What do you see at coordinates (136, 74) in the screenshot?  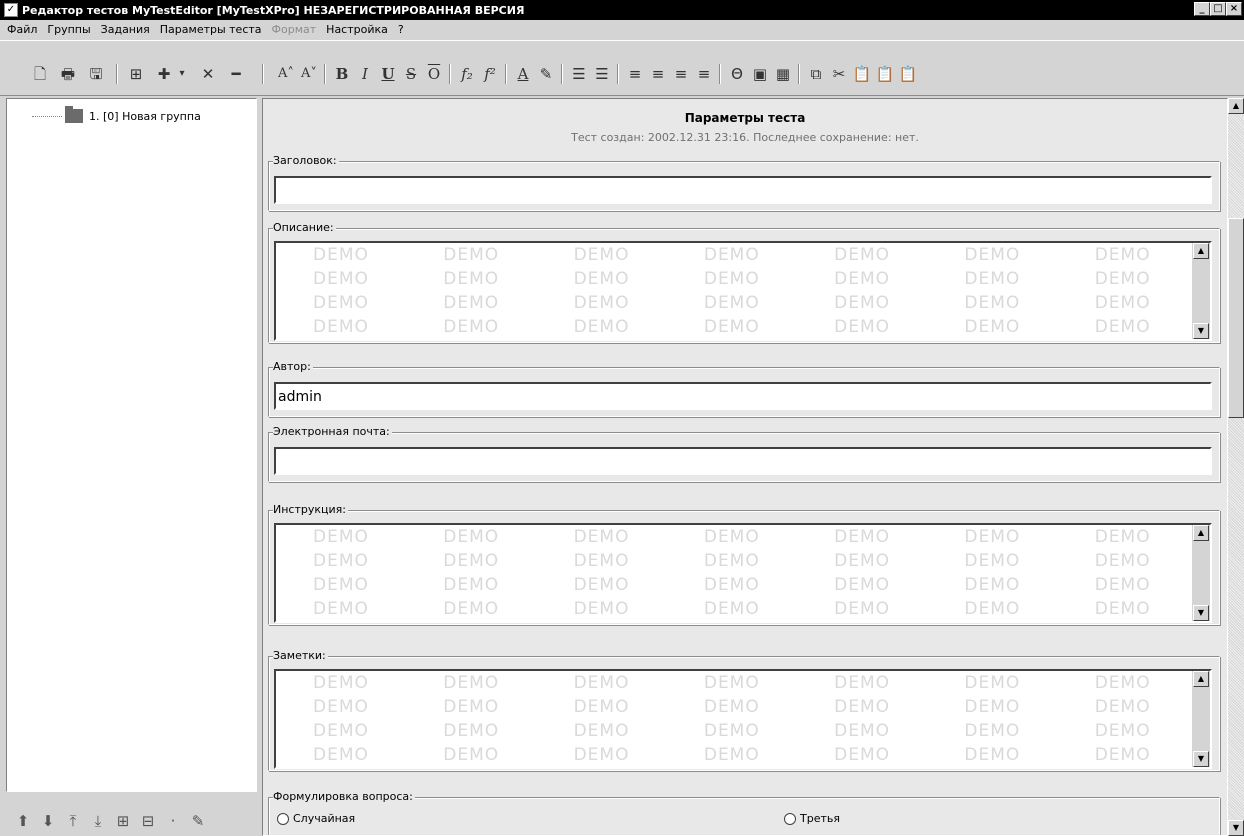 I see `add-group-icon: ⊞` at bounding box center [136, 74].